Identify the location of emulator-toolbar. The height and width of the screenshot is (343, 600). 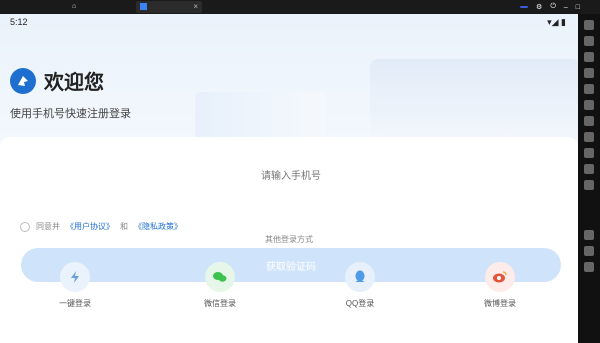
(589, 178).